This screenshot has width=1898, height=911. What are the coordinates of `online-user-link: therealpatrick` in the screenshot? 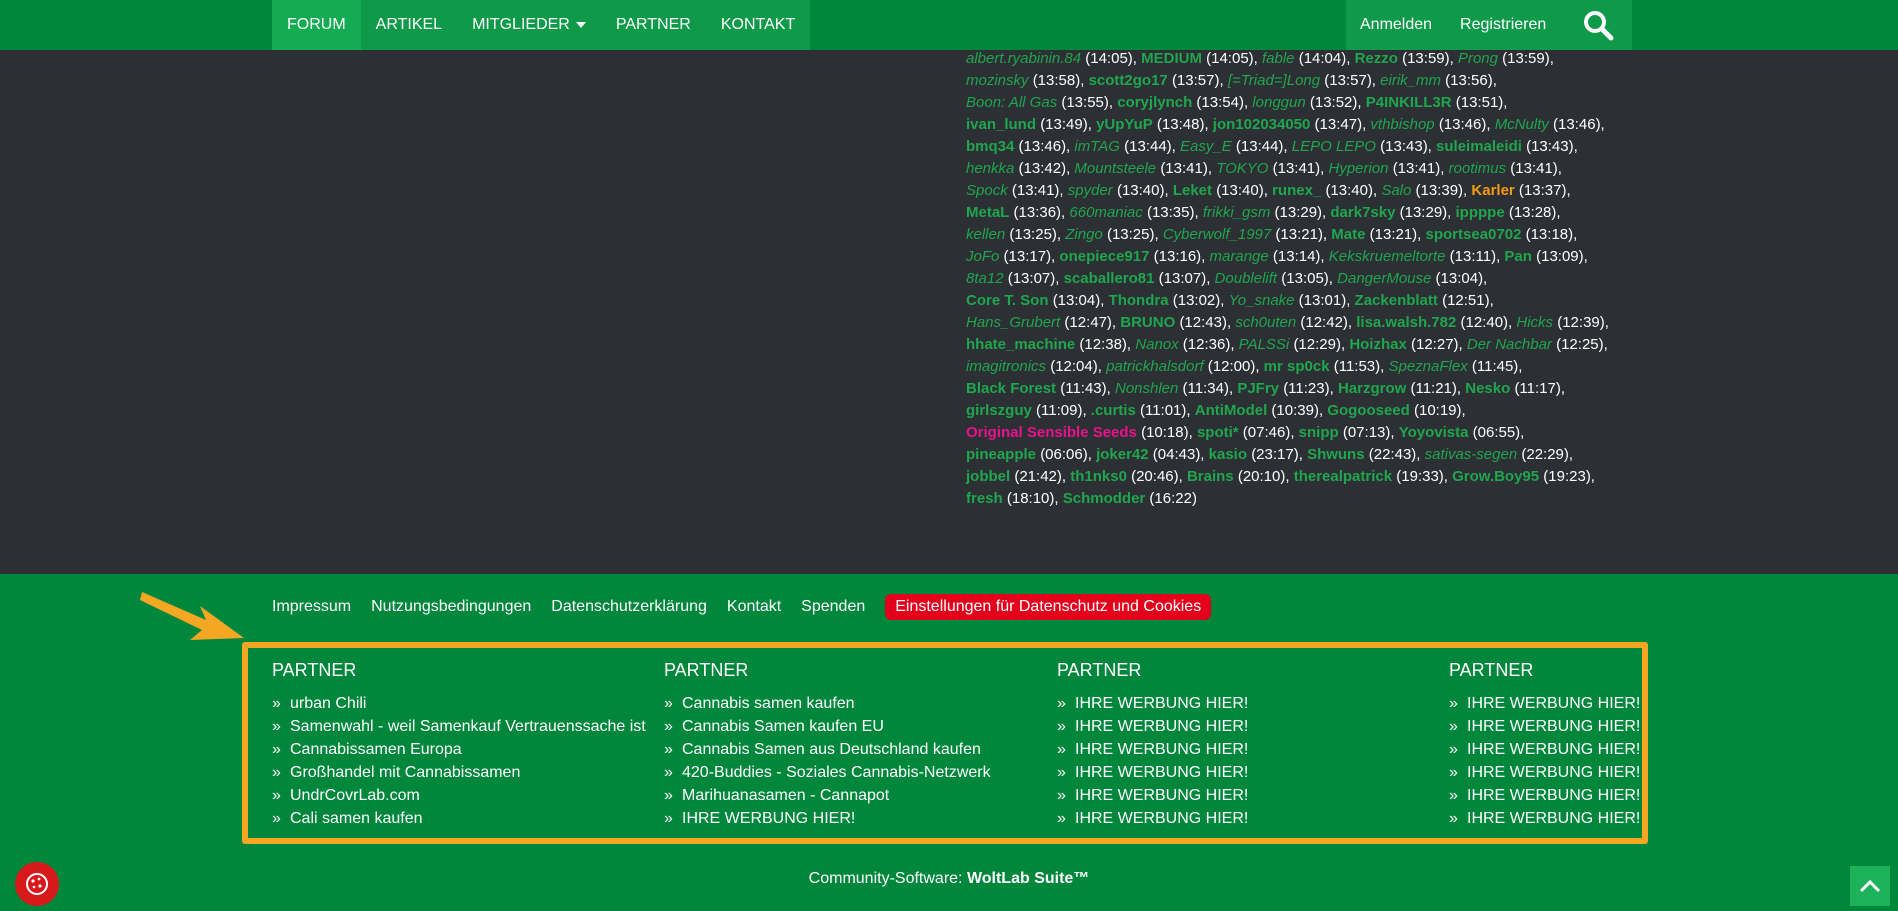 It's located at (1343, 476).